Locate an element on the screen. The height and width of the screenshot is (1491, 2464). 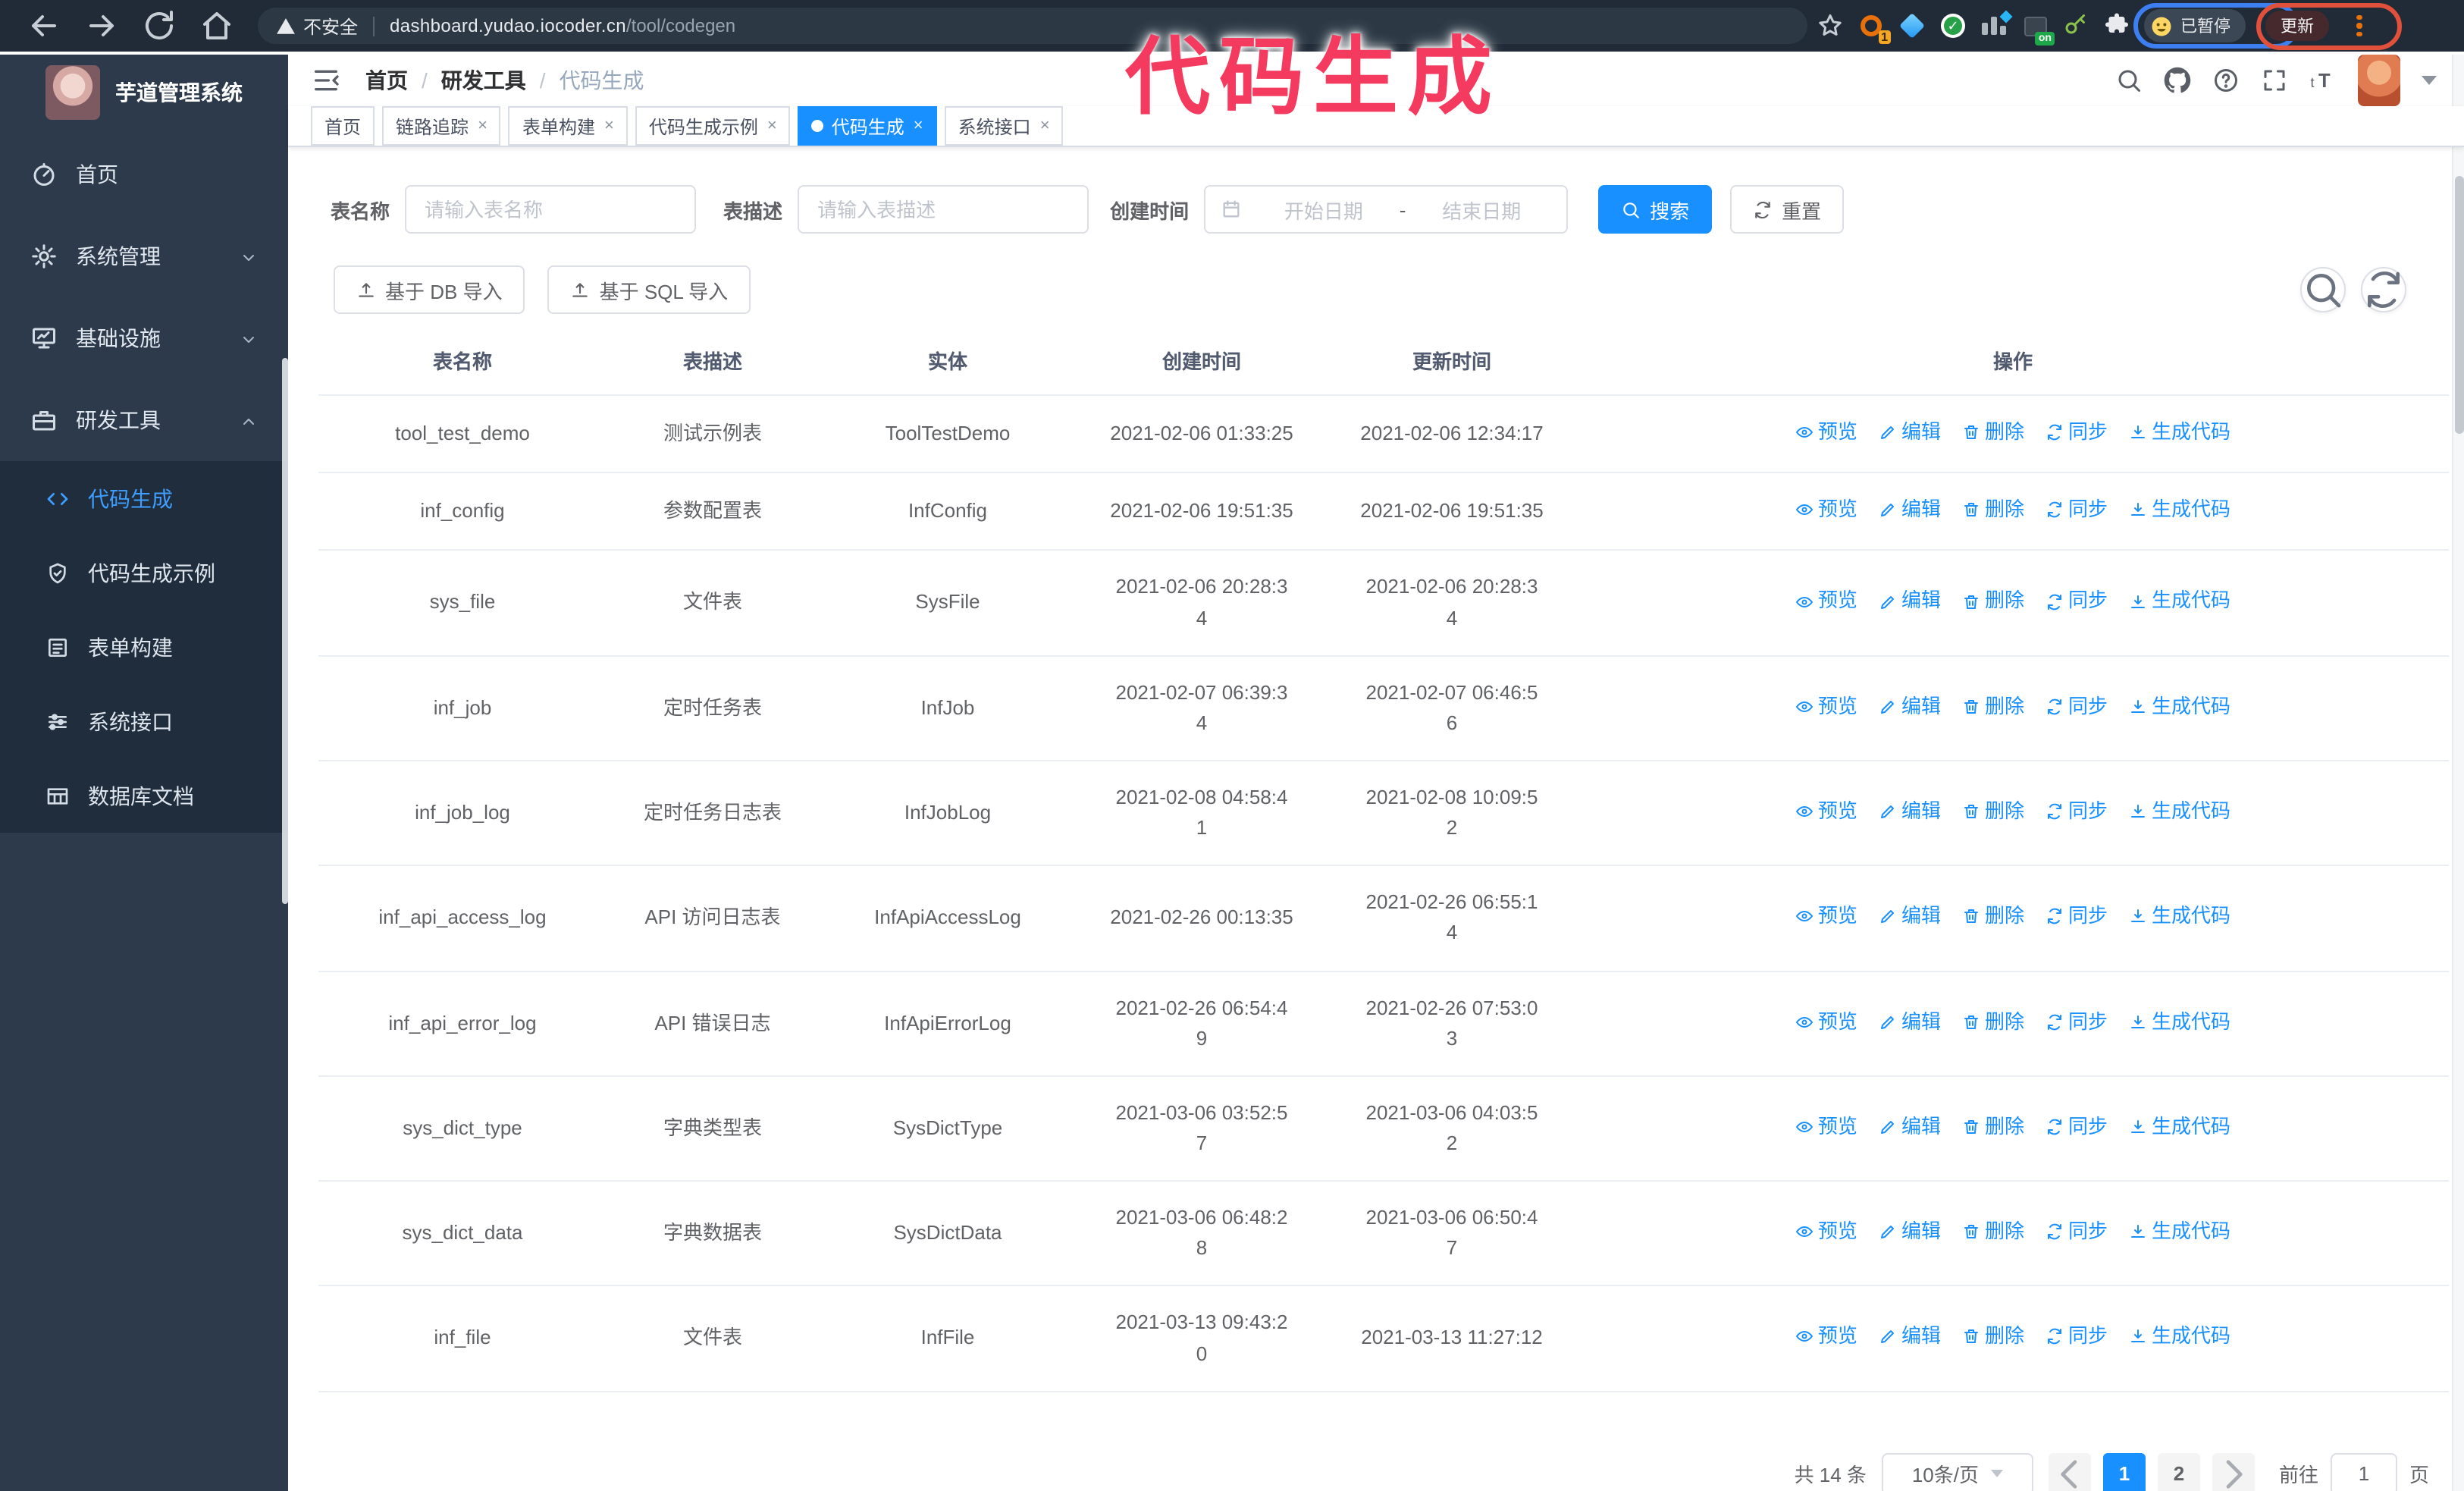
scrollbar-thumb is located at coordinates (2459, 305).